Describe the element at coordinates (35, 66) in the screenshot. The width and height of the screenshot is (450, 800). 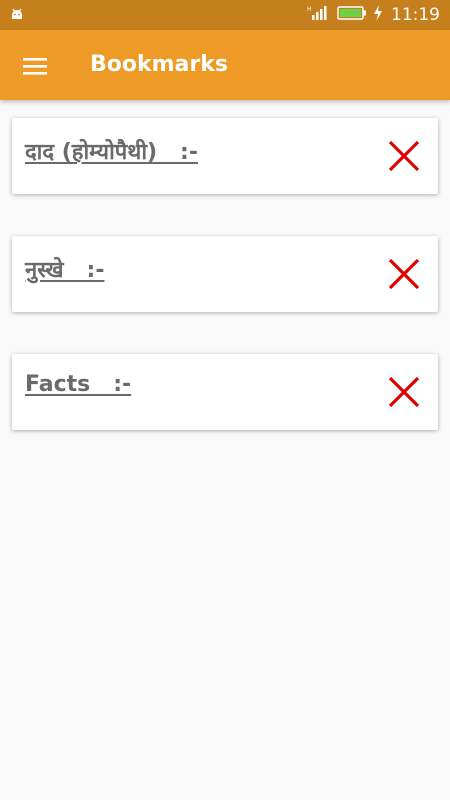
I see `hamburger-menu-icon` at that location.